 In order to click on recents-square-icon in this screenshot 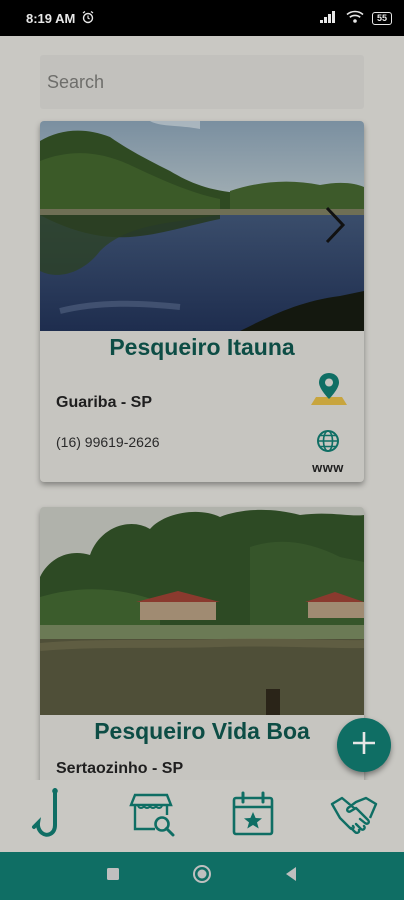, I will do `click(113, 876)`.